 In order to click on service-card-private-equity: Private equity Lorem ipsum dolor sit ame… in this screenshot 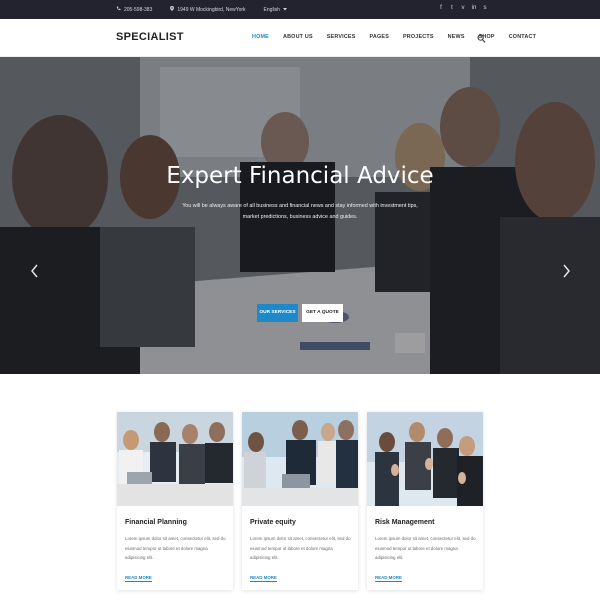, I will do `click(300, 501)`.